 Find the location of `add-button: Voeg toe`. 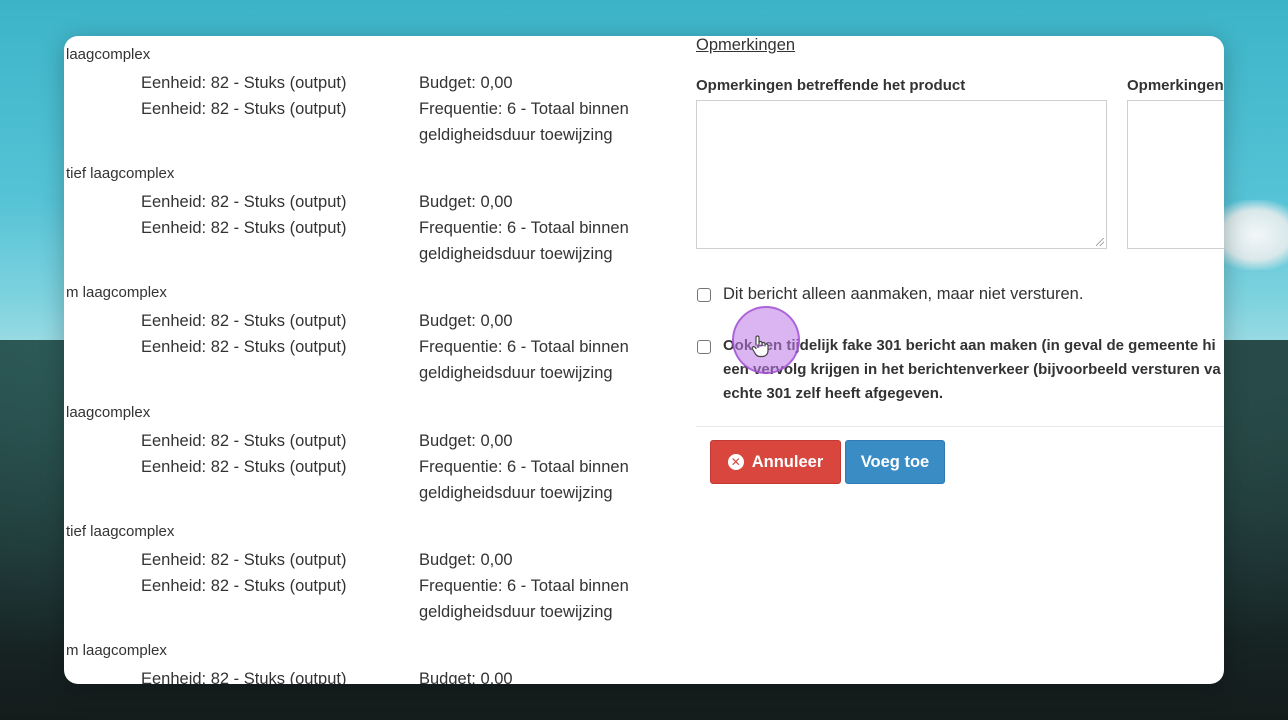

add-button: Voeg toe is located at coordinates (895, 462).